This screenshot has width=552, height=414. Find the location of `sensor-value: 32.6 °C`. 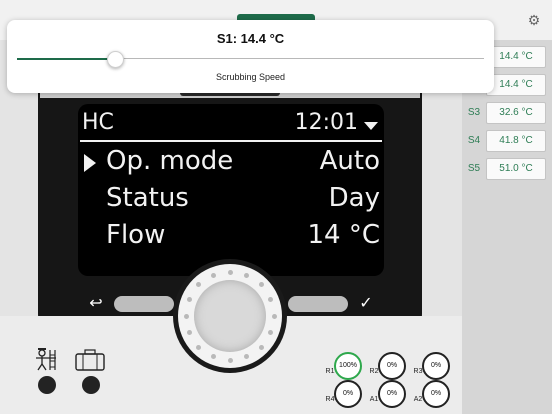

sensor-value: 32.6 °C is located at coordinates (516, 113).